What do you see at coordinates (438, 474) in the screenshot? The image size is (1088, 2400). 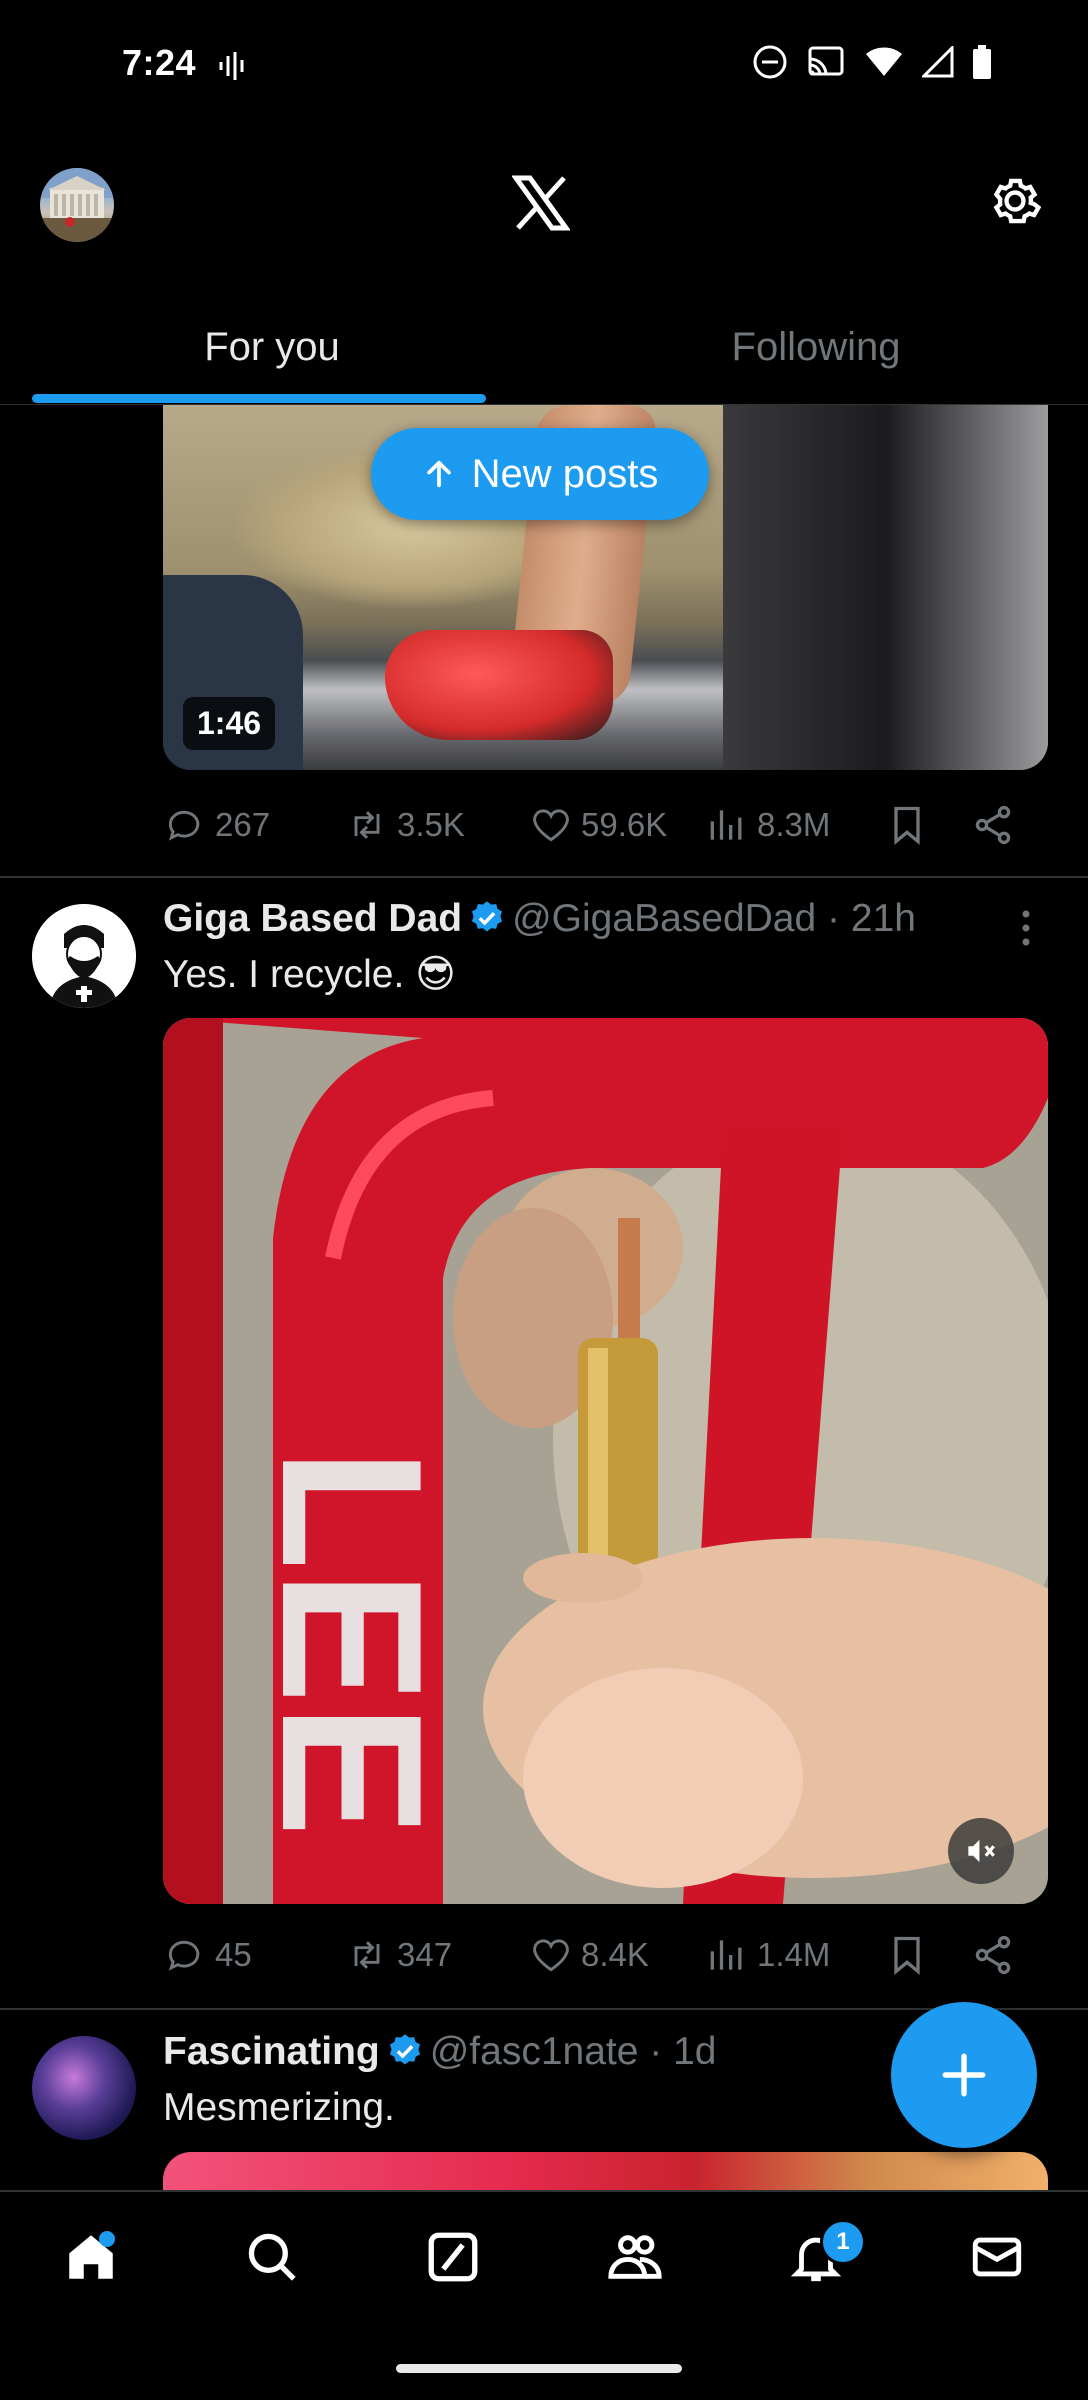 I see `arrow-up-icon` at bounding box center [438, 474].